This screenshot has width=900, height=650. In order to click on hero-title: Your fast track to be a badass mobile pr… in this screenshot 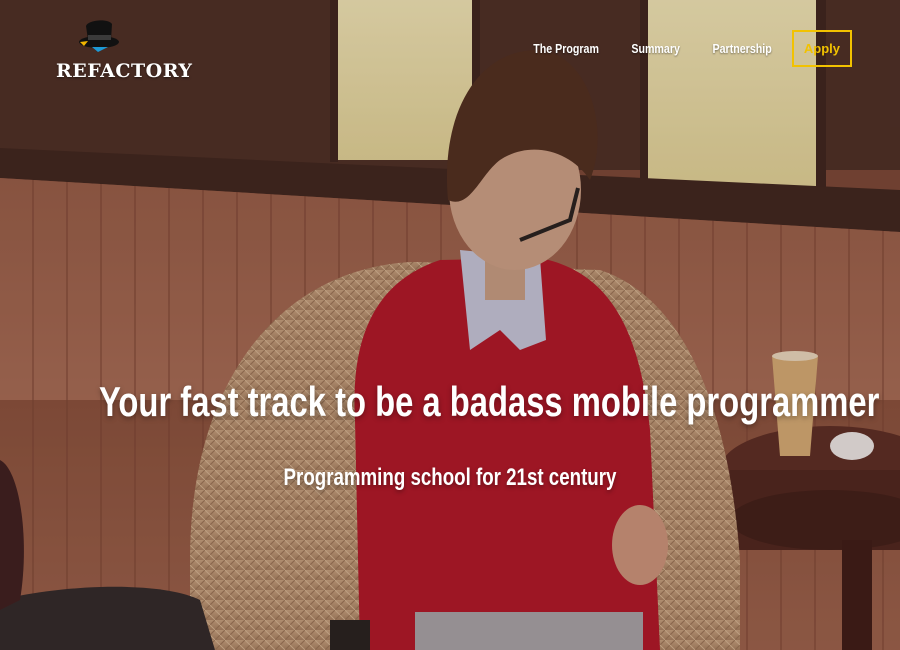, I will do `click(489, 401)`.